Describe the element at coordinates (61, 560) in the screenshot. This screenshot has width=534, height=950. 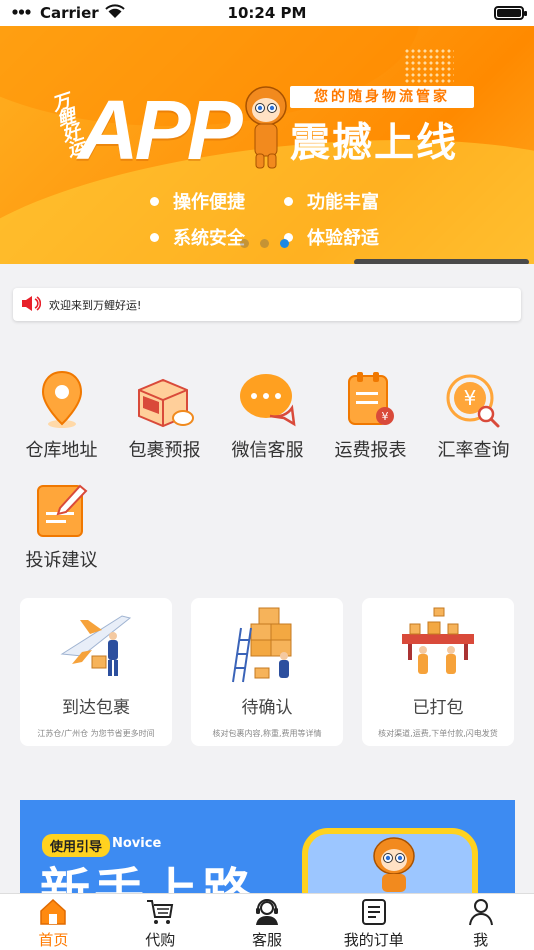
I see `menu-label: 投诉建议` at that location.